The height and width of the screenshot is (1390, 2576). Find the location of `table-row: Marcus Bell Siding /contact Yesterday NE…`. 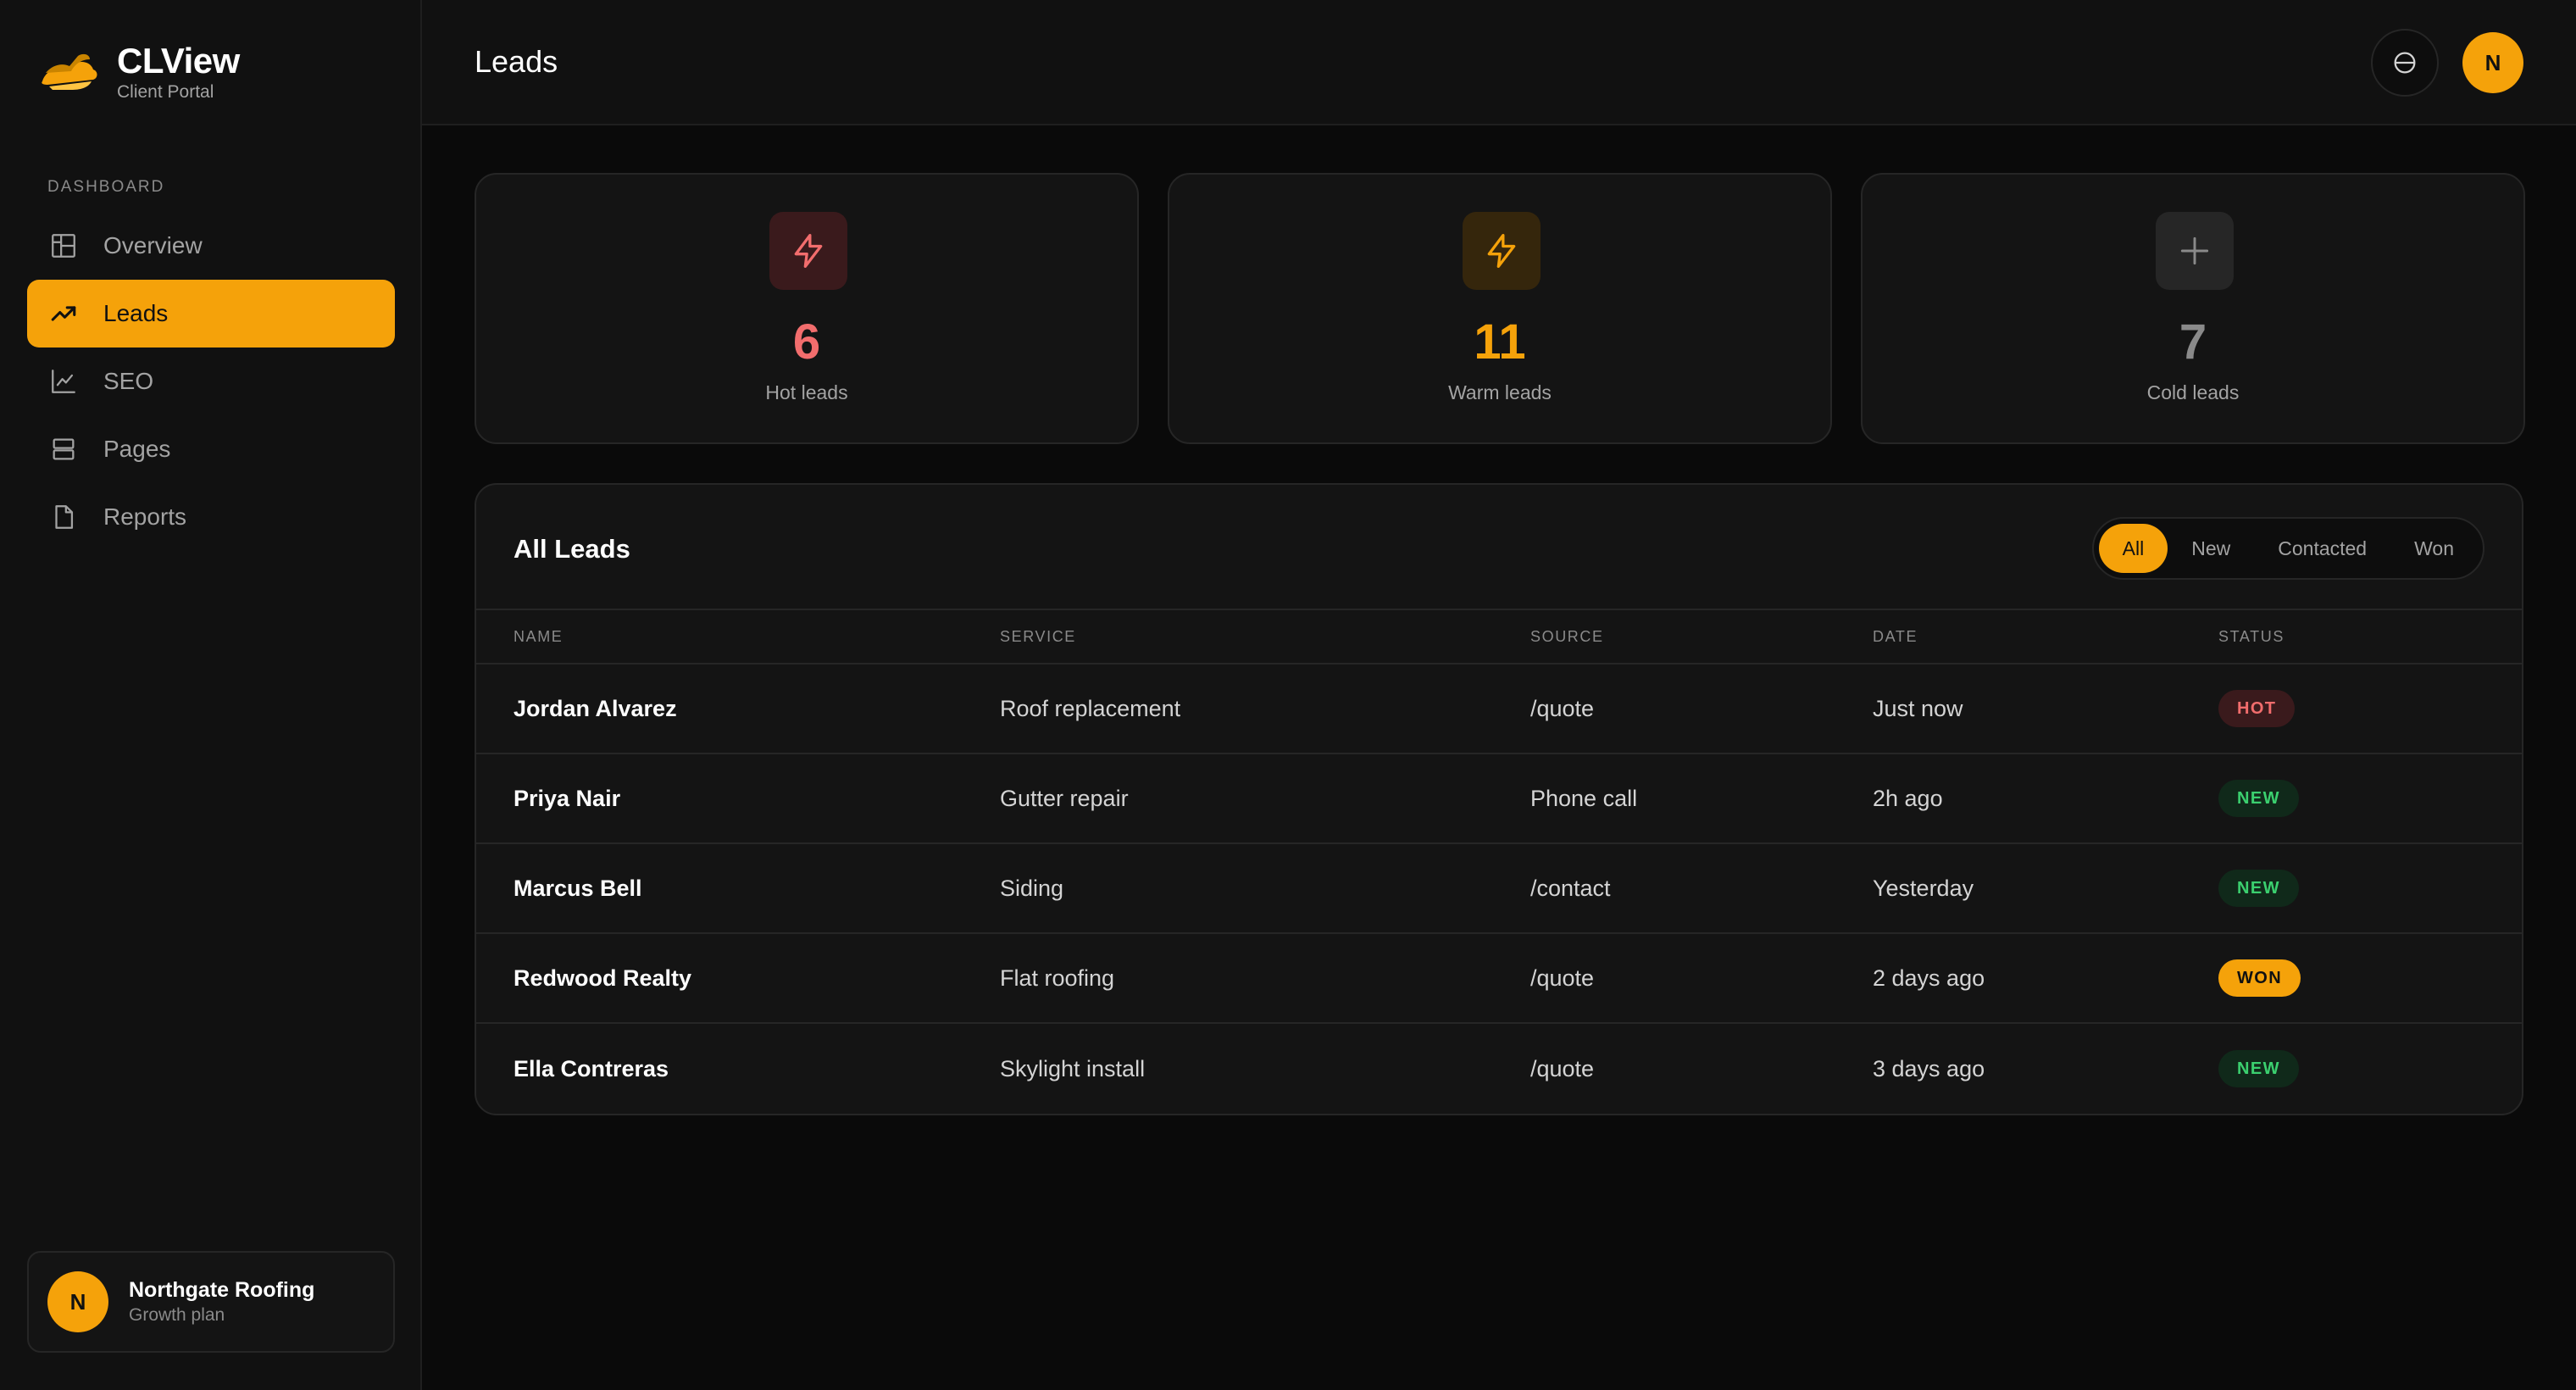

table-row: Marcus Bell Siding /contact Yesterday NE… is located at coordinates (1499, 889).